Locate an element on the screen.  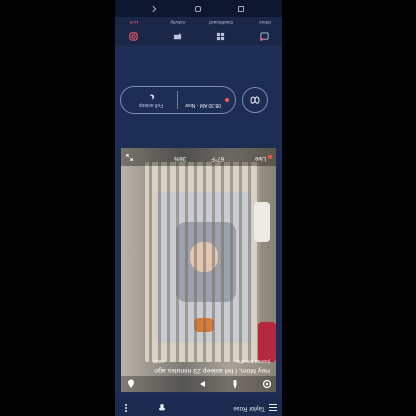
sleep-time-range: 08:30 AM - Now is located at coordinates (203, 105).